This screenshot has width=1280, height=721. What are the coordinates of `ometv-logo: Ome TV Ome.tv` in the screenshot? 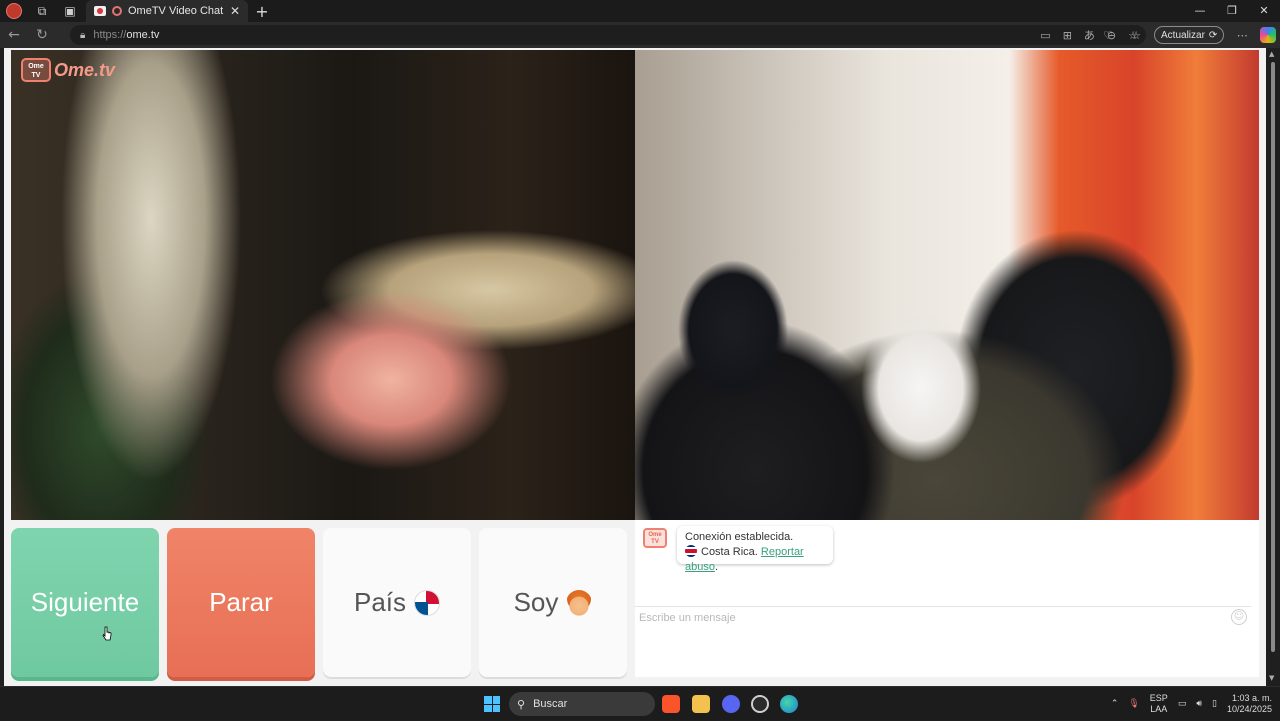 It's located at (68, 70).